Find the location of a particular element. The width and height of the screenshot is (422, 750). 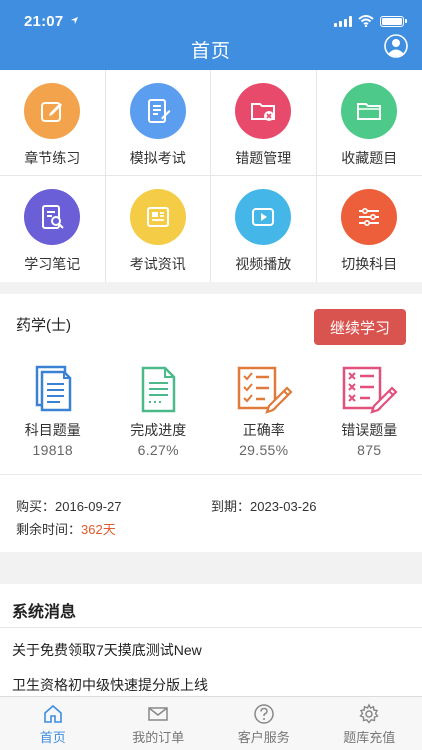

stat-value: 29.55% is located at coordinates (264, 450).